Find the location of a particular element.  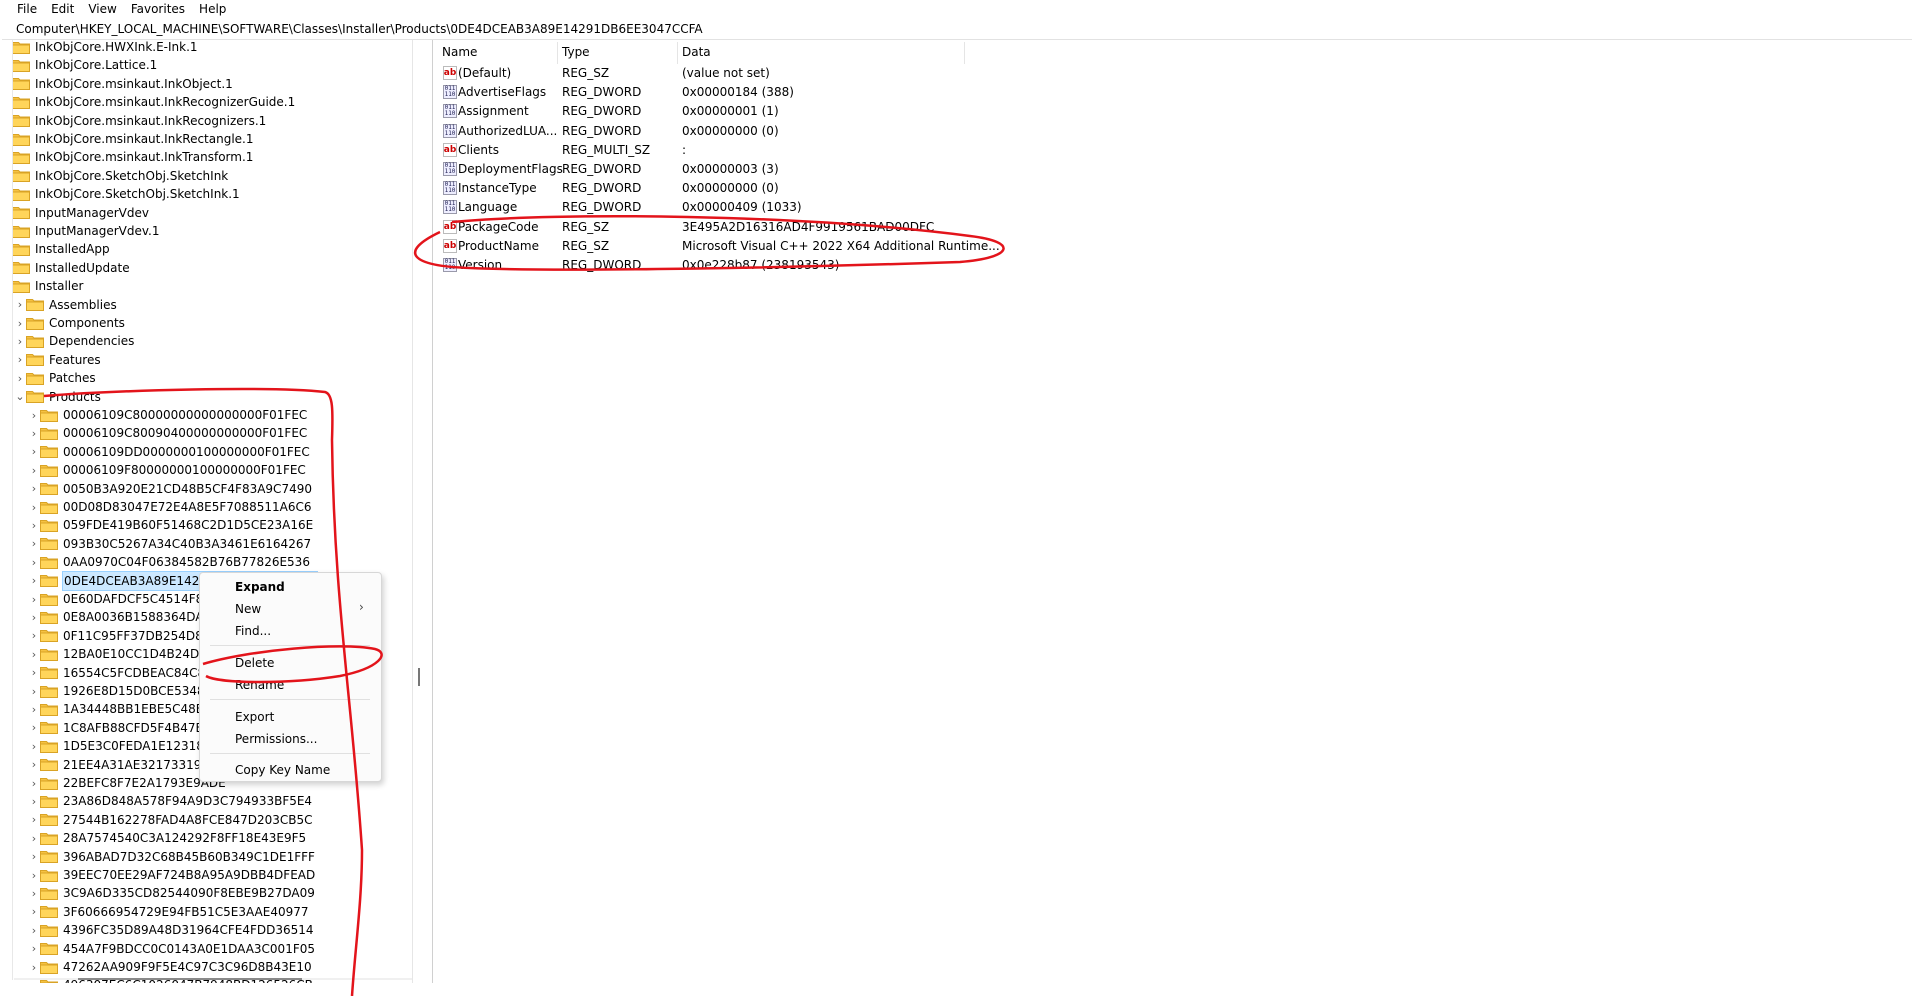

tree-item-product: › 0E8A0036B1588364DABB3 is located at coordinates (128, 617).